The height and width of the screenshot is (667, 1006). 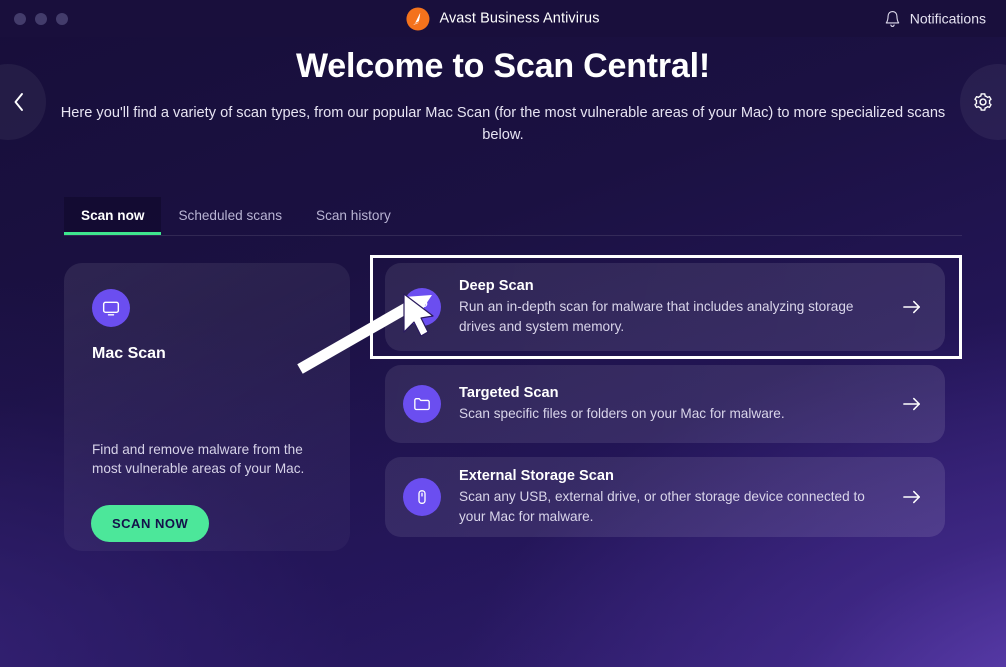 I want to click on scan-row-title: Targeted Scan, so click(x=509, y=392).